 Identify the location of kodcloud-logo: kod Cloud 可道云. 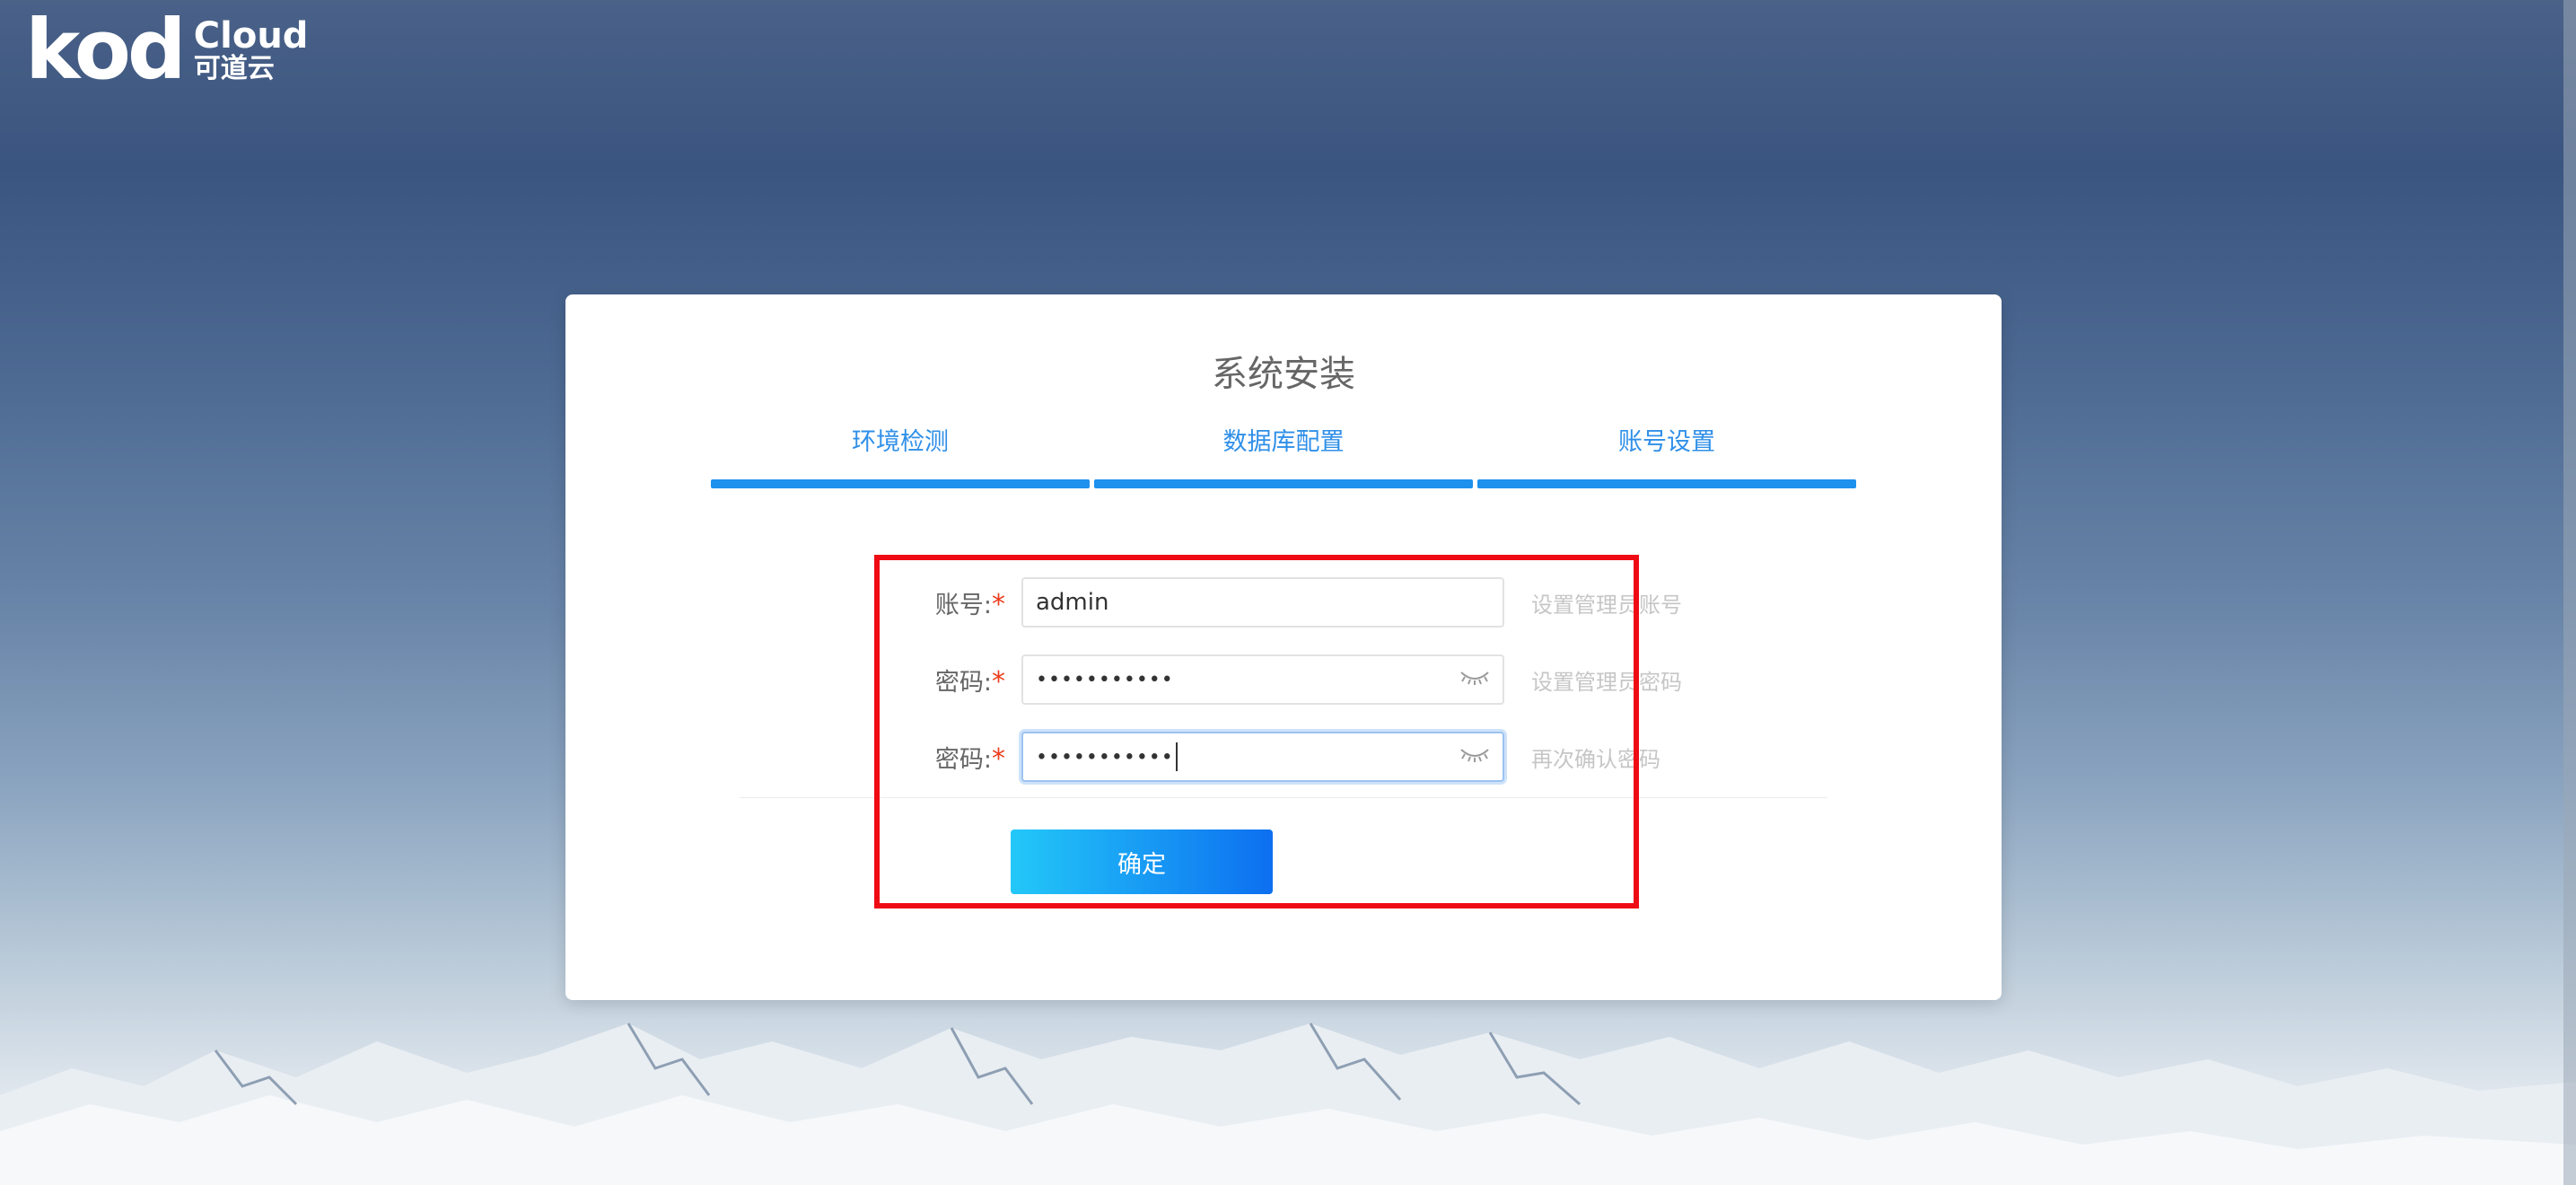
(166, 50).